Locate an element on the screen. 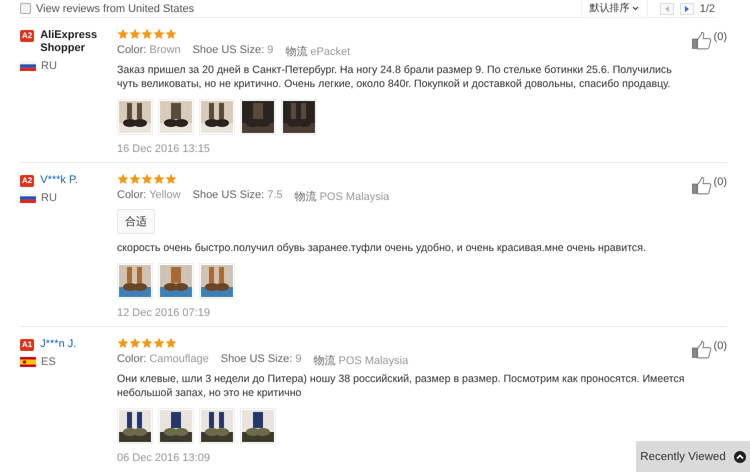 The width and height of the screenshot is (750, 472). reviewer-name: V***k P. is located at coordinates (59, 180).